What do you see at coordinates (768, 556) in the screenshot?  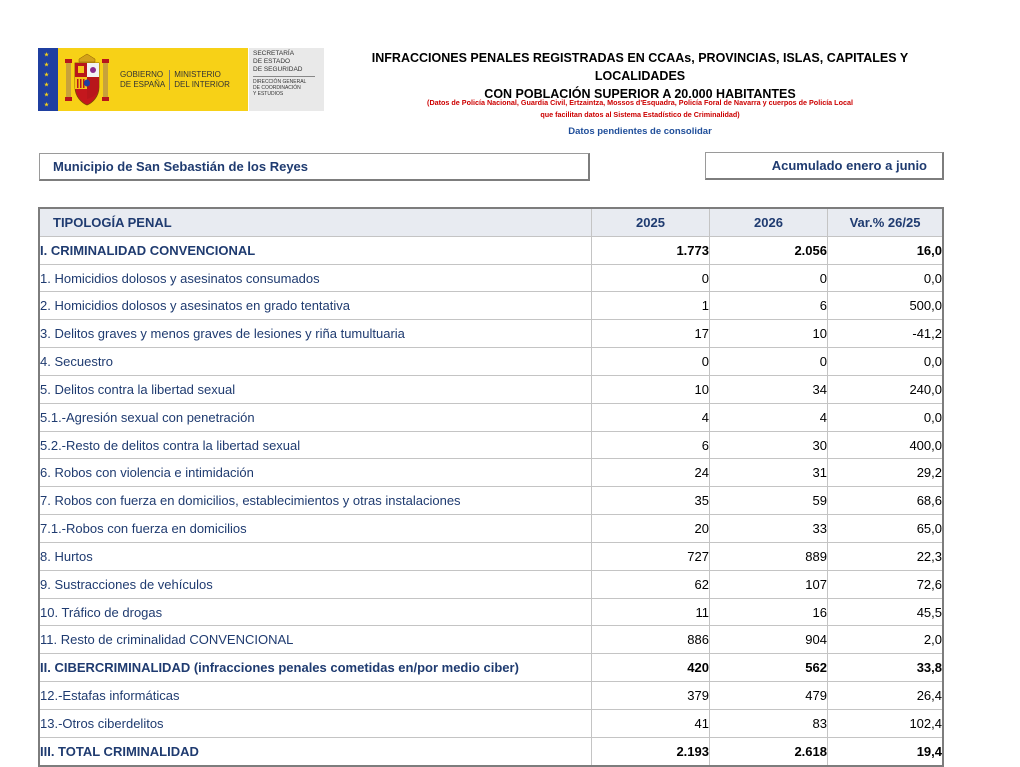 I see `row-value-2026: 889` at bounding box center [768, 556].